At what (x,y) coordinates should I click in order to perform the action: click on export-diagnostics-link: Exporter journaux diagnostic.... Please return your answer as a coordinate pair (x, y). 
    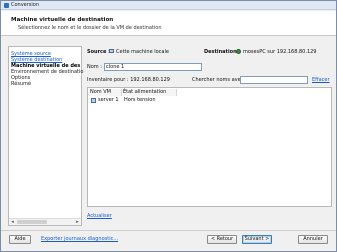
    Looking at the image, I should click on (79, 239).